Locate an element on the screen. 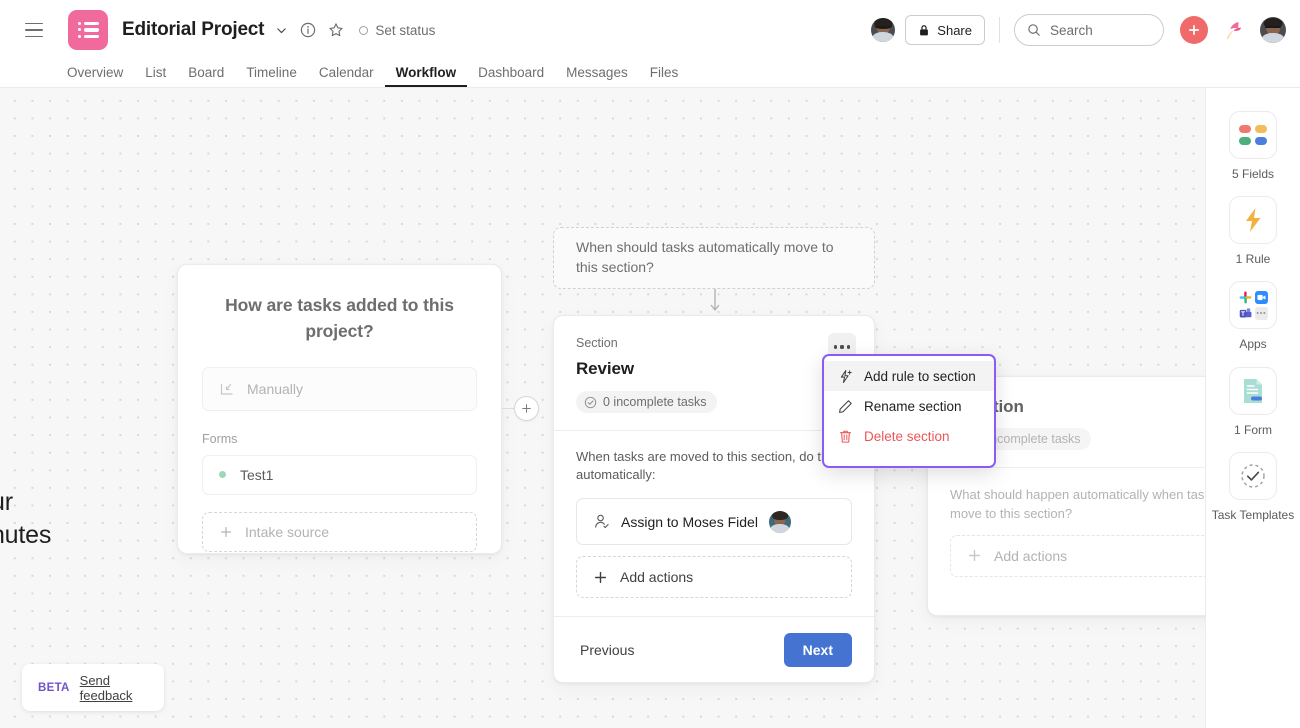  add-actions-button: Add actions is located at coordinates (714, 577).